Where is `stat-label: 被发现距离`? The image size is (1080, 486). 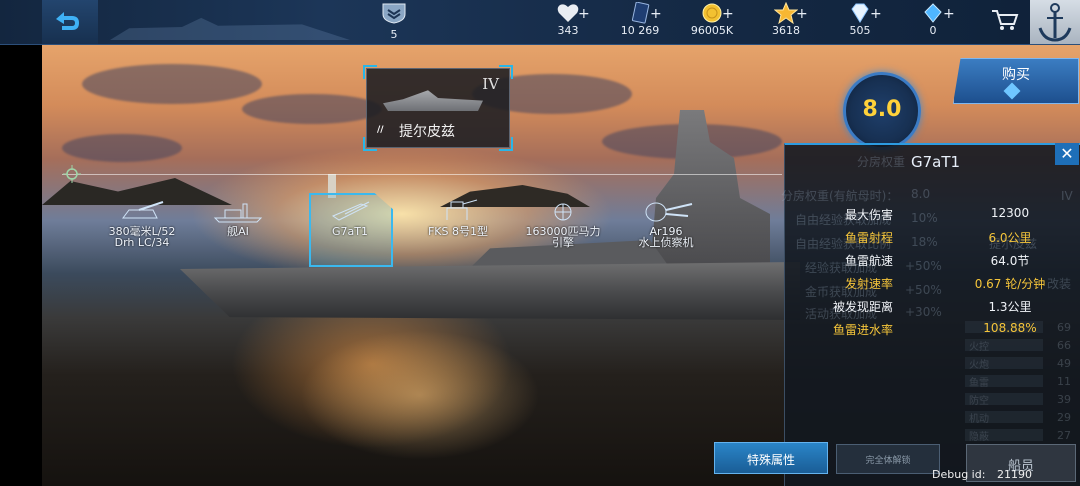 stat-label: 被发现距离 is located at coordinates (862, 307).